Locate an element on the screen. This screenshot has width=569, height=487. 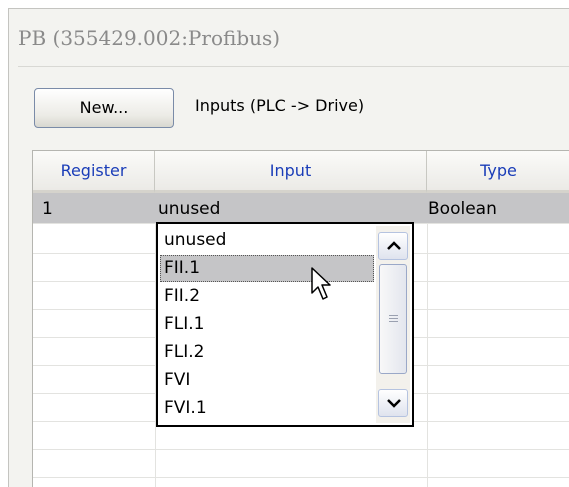
scroll-down-button is located at coordinates (393, 403).